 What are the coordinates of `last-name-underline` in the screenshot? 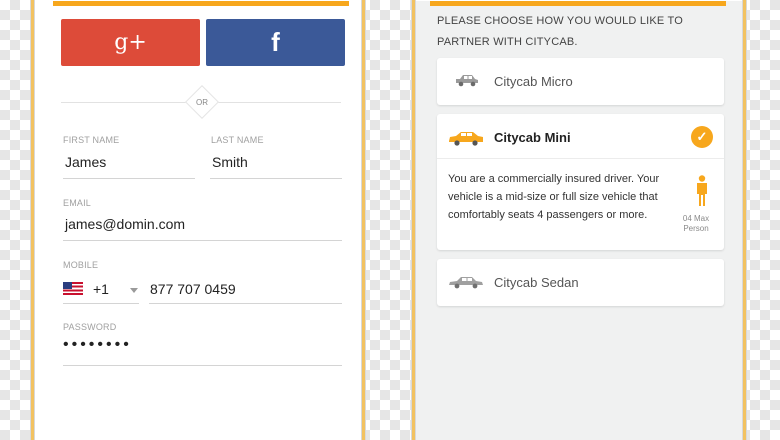 It's located at (276, 178).